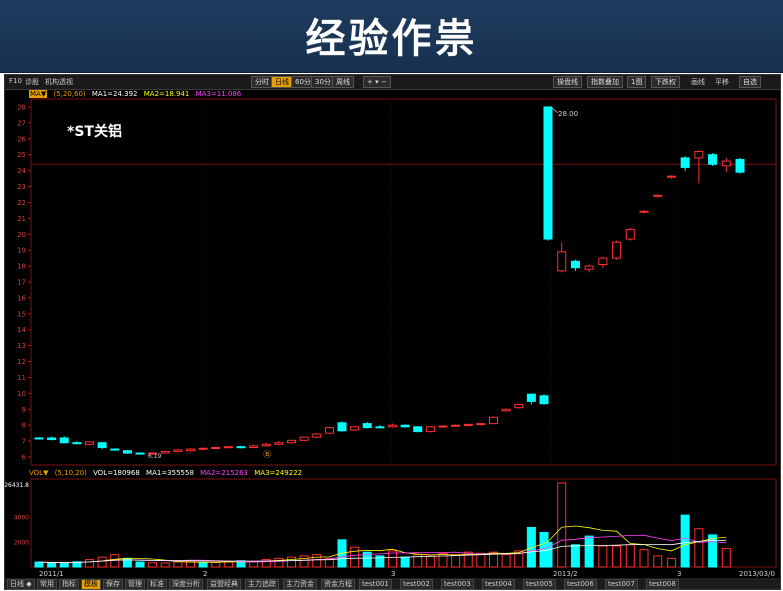 The width and height of the screenshot is (783, 591). What do you see at coordinates (21, 283) in the screenshot?
I see `price-tick-label: 17` at bounding box center [21, 283].